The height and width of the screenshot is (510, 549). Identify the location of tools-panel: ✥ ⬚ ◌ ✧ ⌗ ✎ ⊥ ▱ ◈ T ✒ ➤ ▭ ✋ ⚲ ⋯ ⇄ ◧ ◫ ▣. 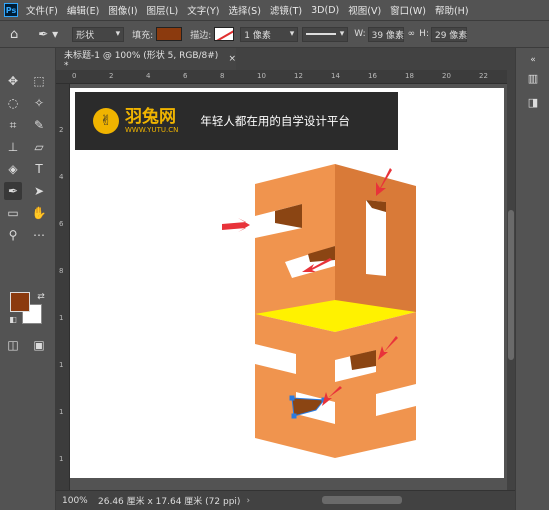
(28, 279).